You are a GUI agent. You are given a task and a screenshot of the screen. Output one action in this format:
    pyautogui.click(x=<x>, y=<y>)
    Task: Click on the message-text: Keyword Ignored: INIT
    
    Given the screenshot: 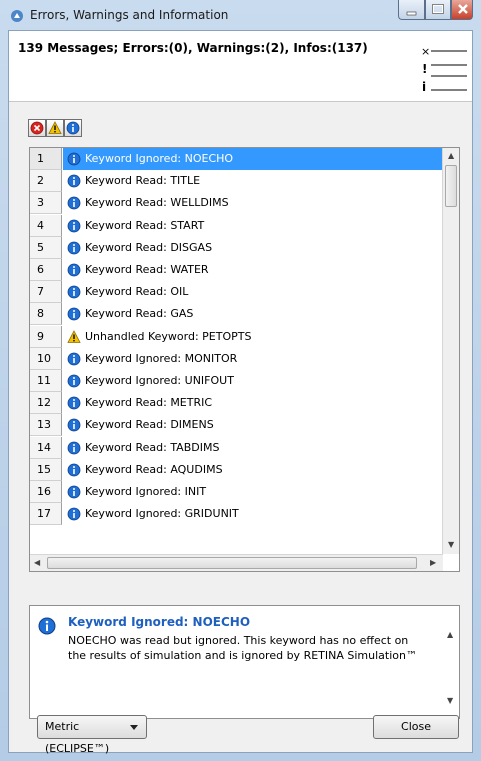 What is the action you would take?
    pyautogui.click(x=146, y=491)
    